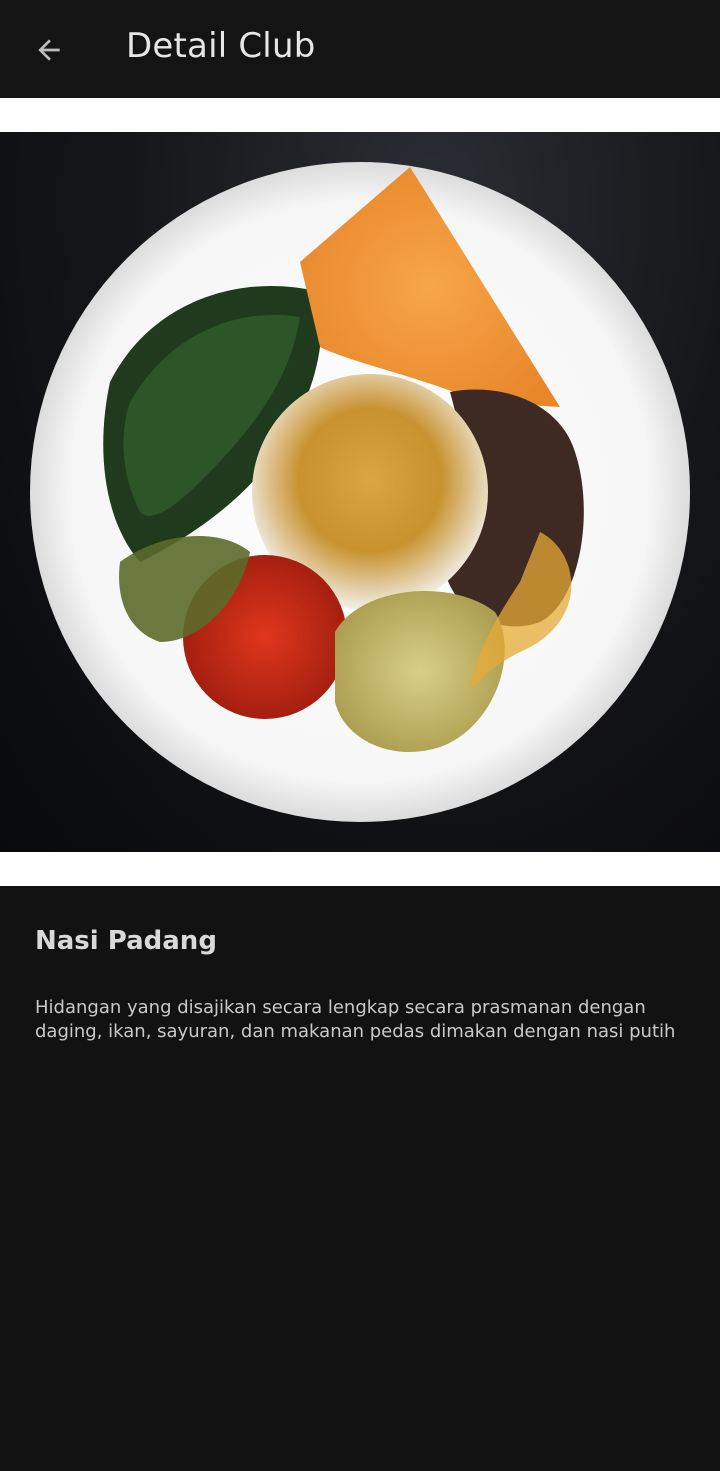 The image size is (720, 1471). I want to click on arrow-left-icon, so click(49, 50).